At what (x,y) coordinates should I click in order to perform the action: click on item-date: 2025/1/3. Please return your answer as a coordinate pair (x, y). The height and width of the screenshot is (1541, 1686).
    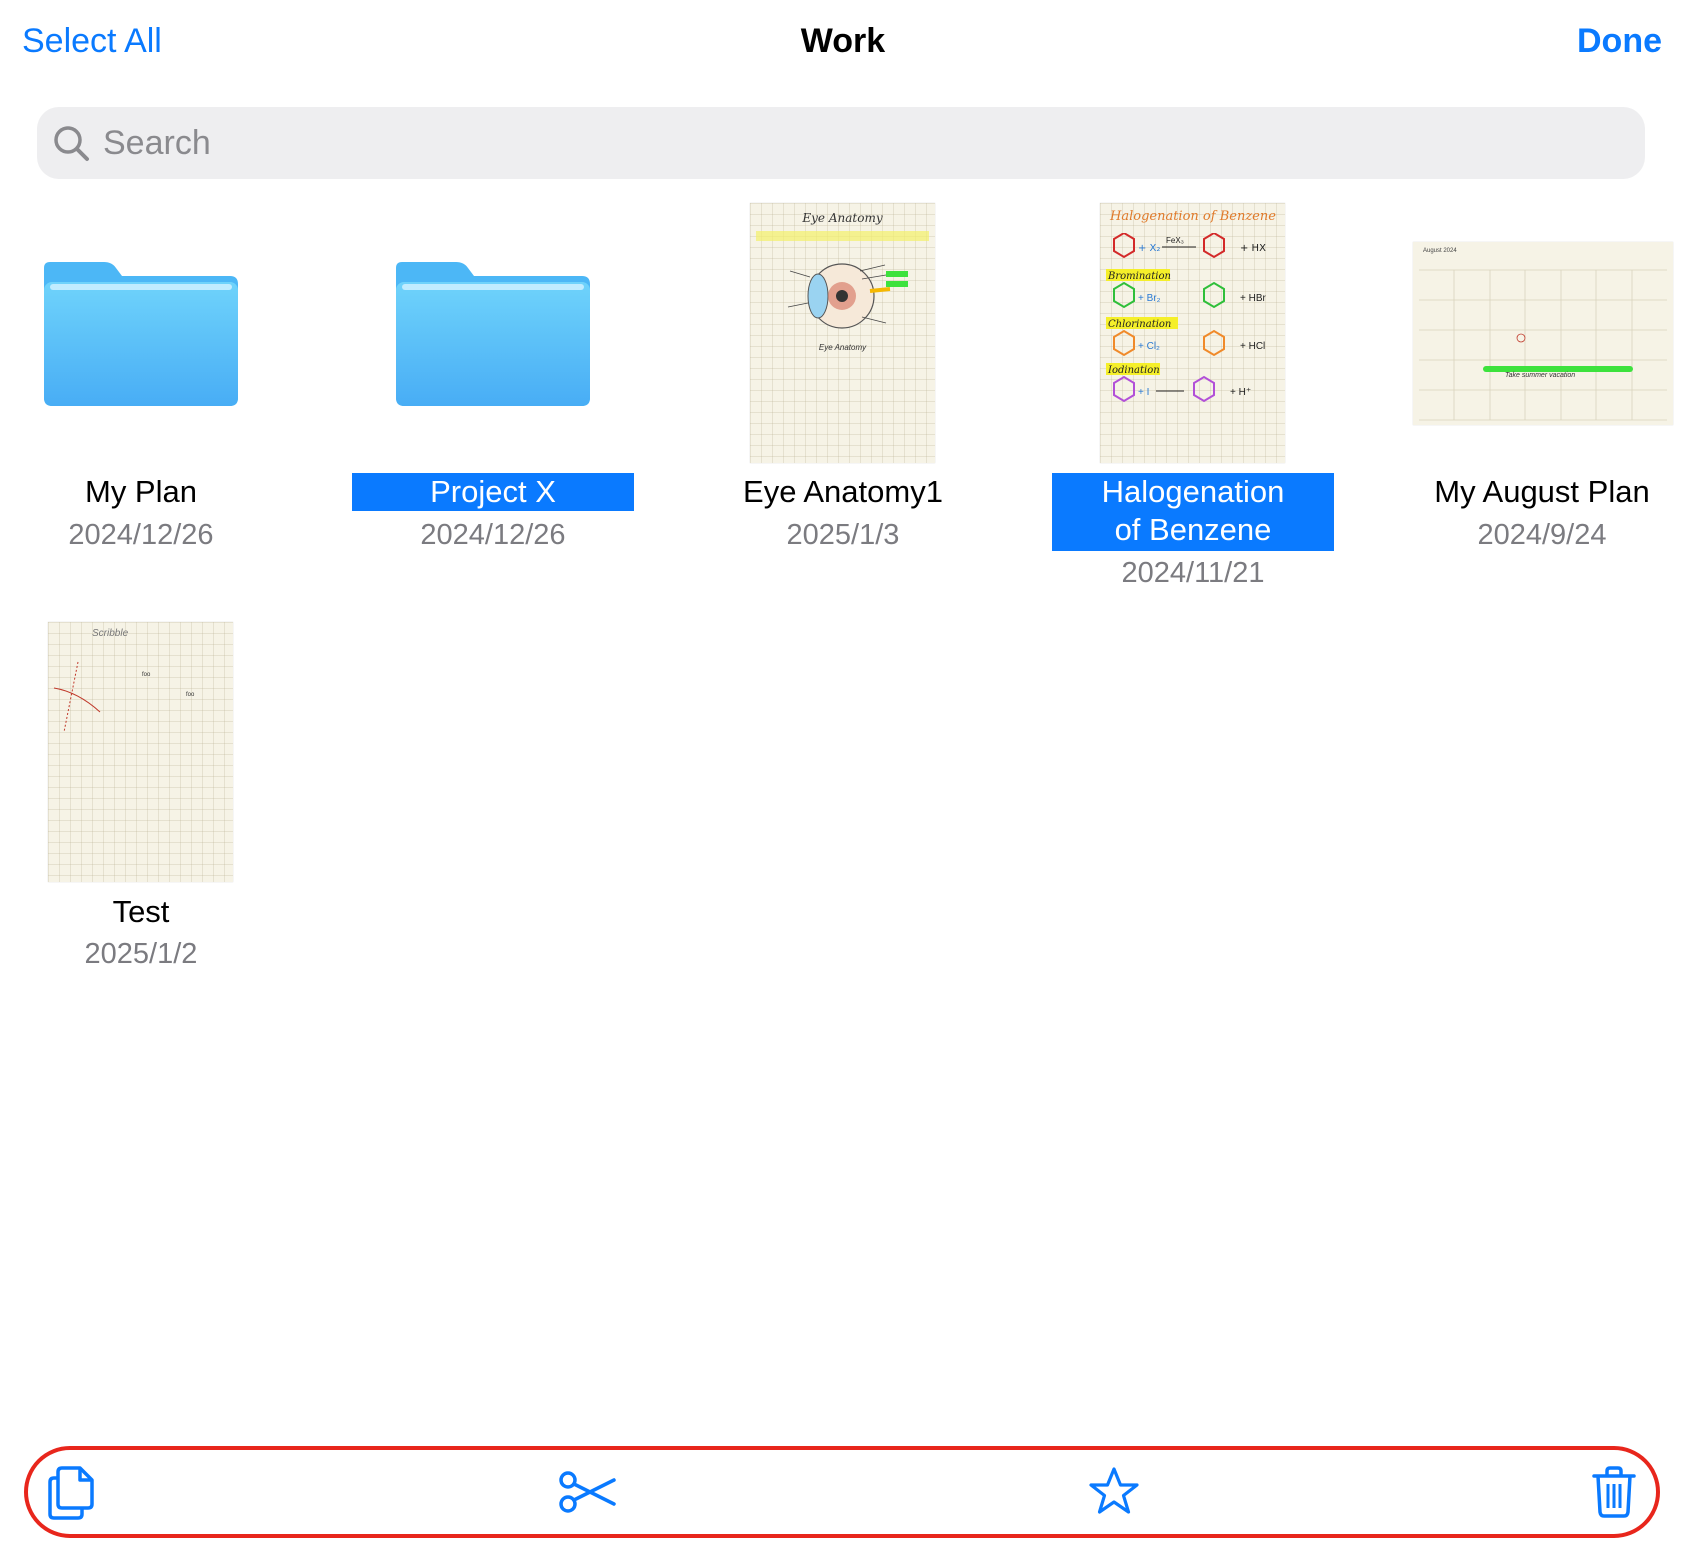
    Looking at the image, I should click on (843, 535).